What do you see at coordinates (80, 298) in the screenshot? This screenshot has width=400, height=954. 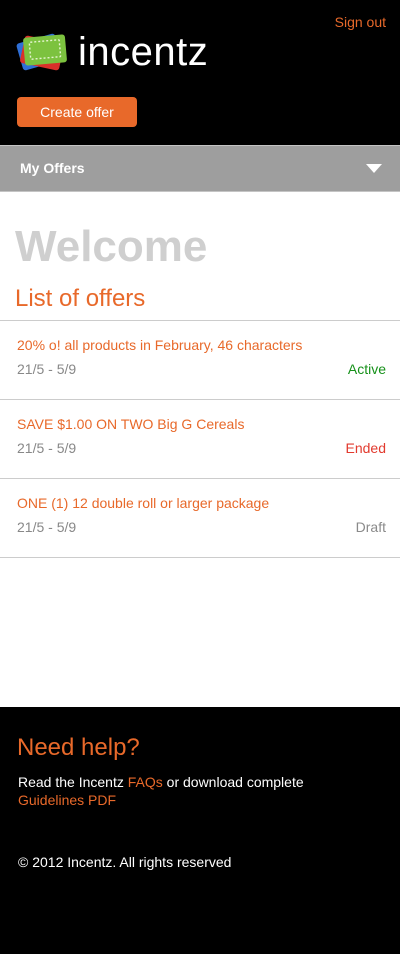 I see `list-of-offers-heading: List of offers` at bounding box center [80, 298].